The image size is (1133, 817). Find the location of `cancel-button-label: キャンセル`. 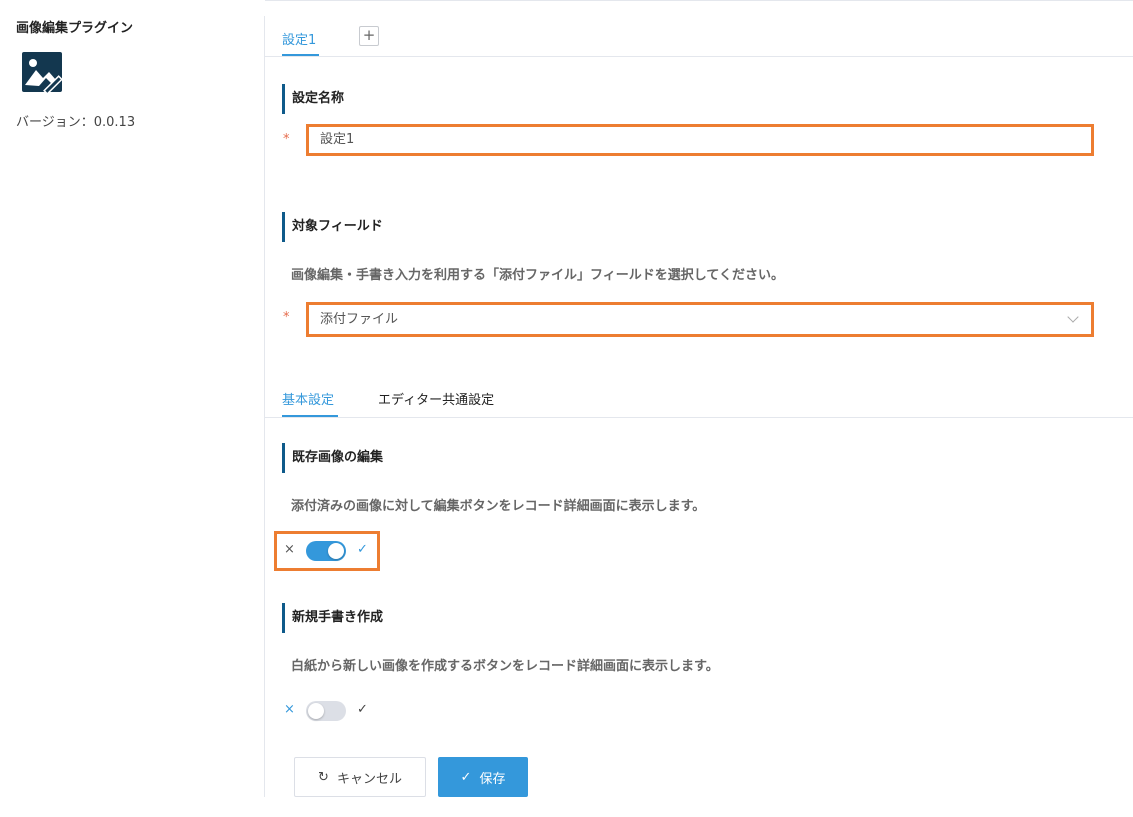

cancel-button-label: キャンセル is located at coordinates (369, 779).